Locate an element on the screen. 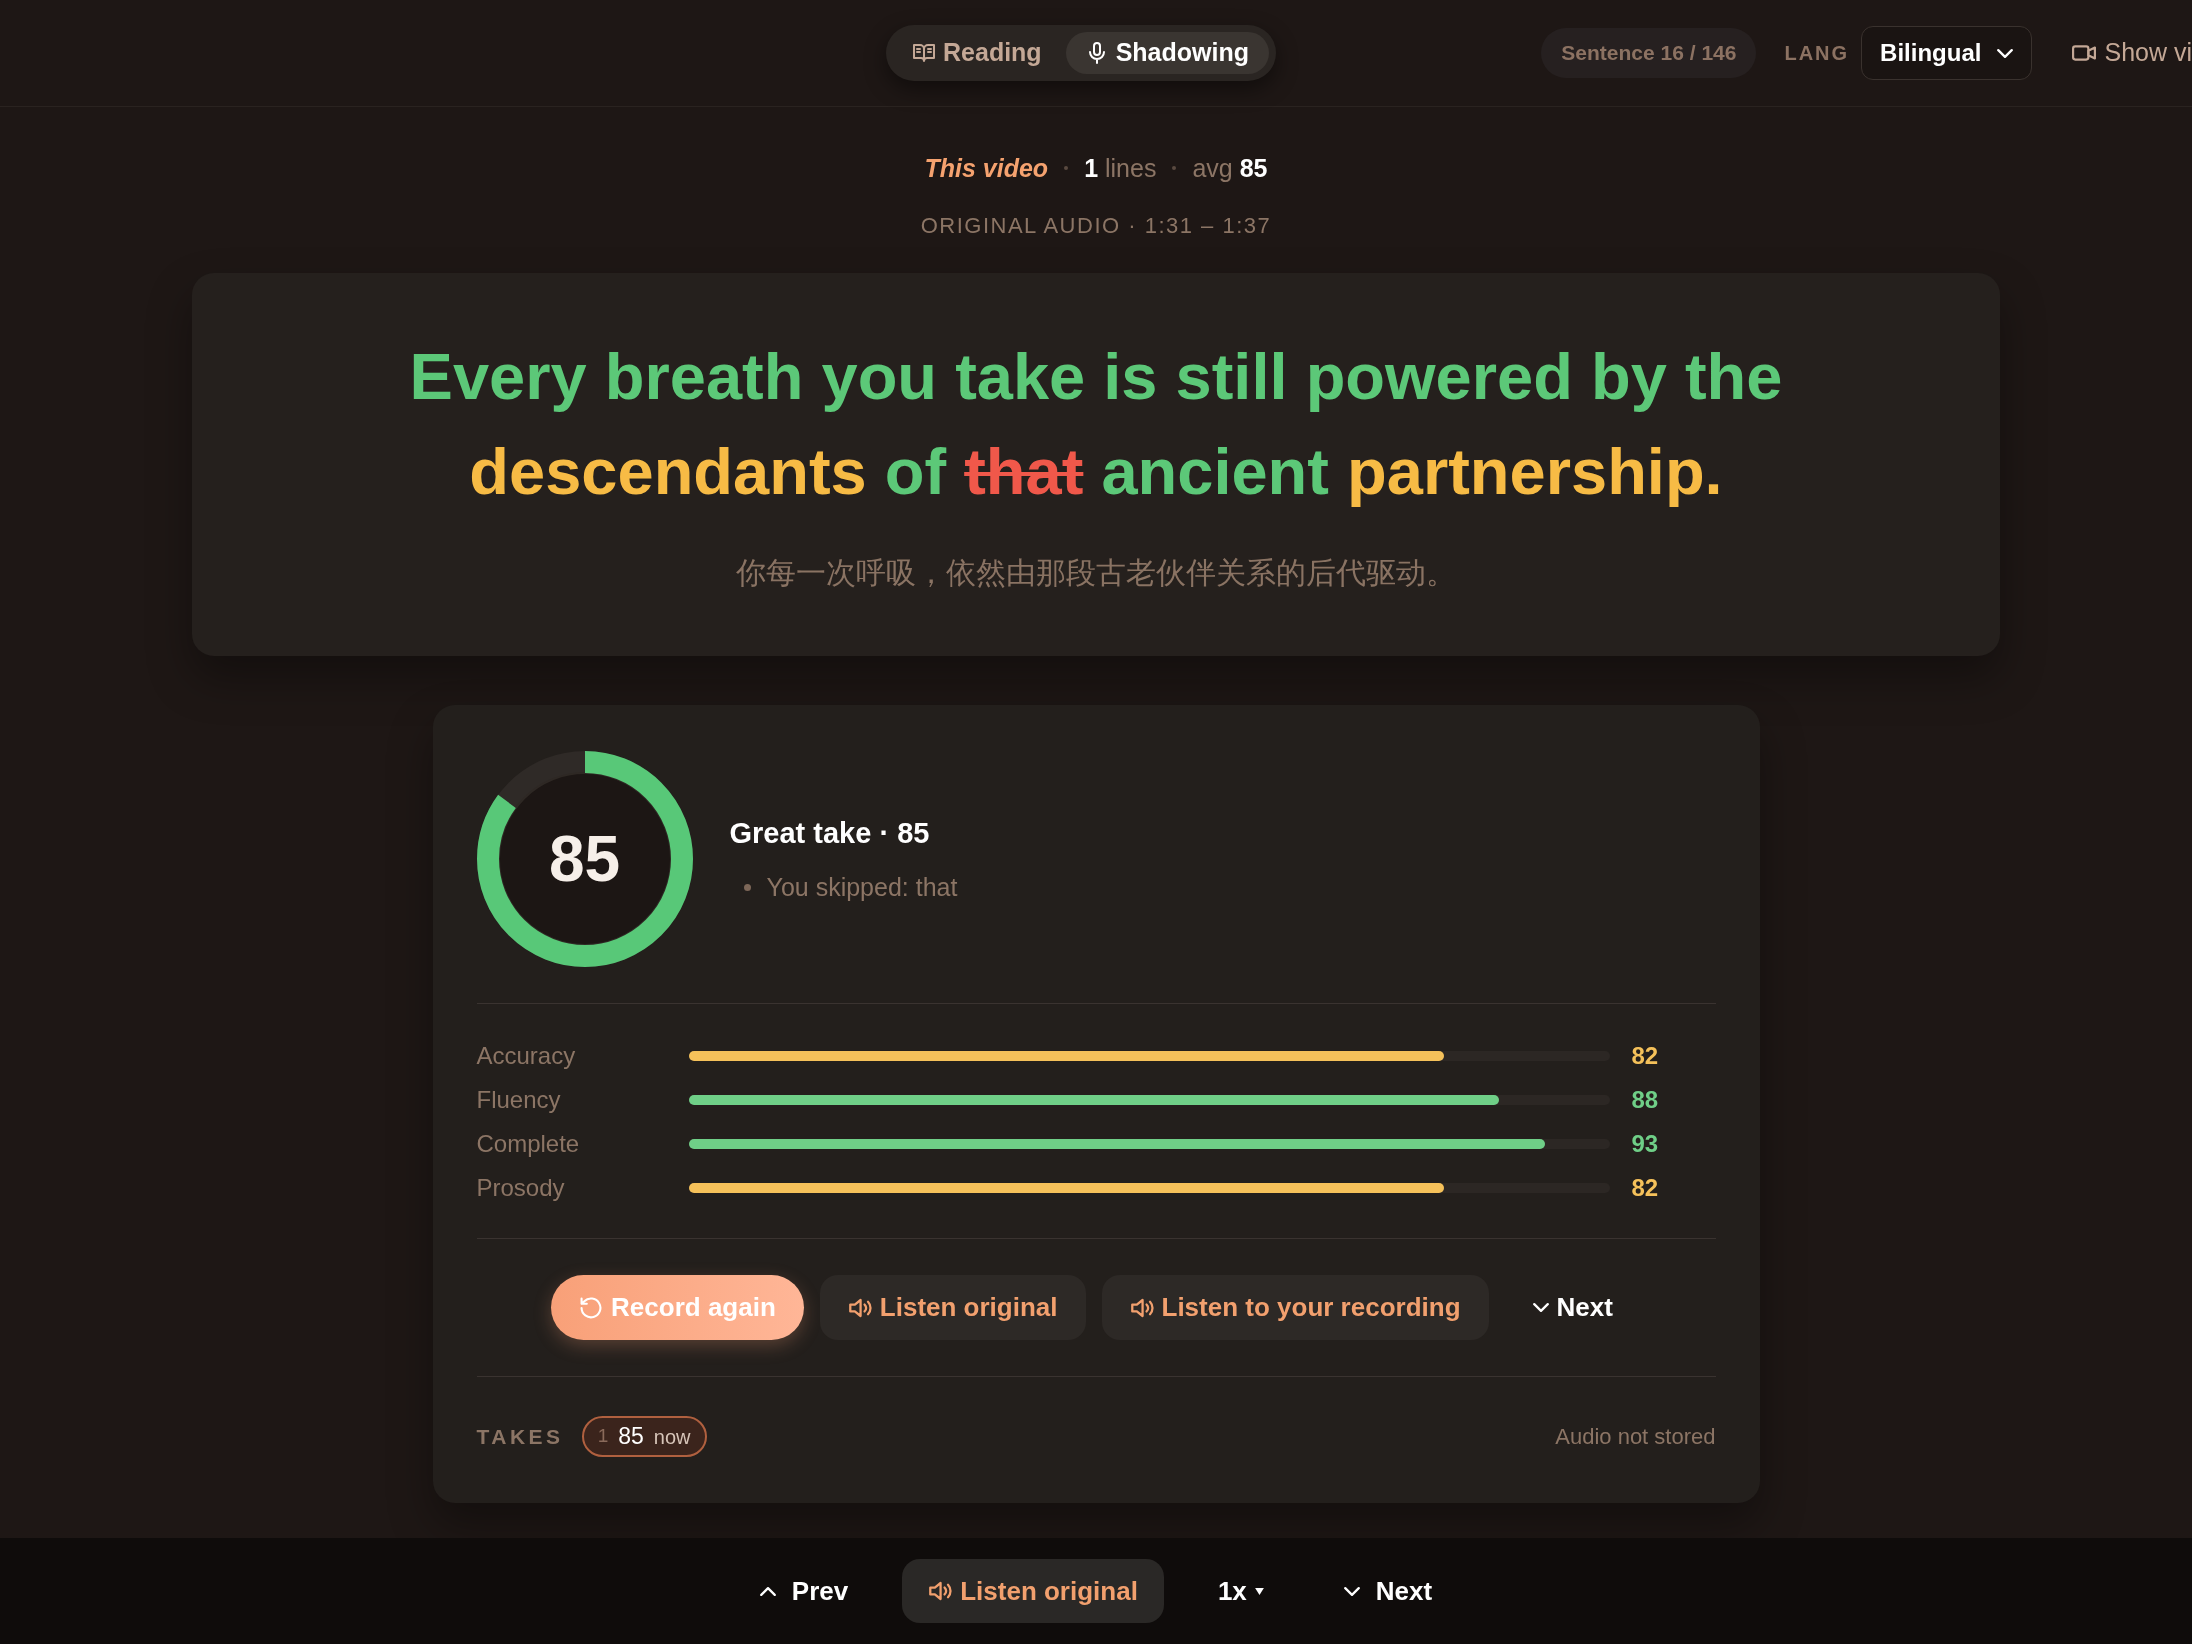 The width and height of the screenshot is (2192, 1644). sentence-word: of is located at coordinates (915, 471).